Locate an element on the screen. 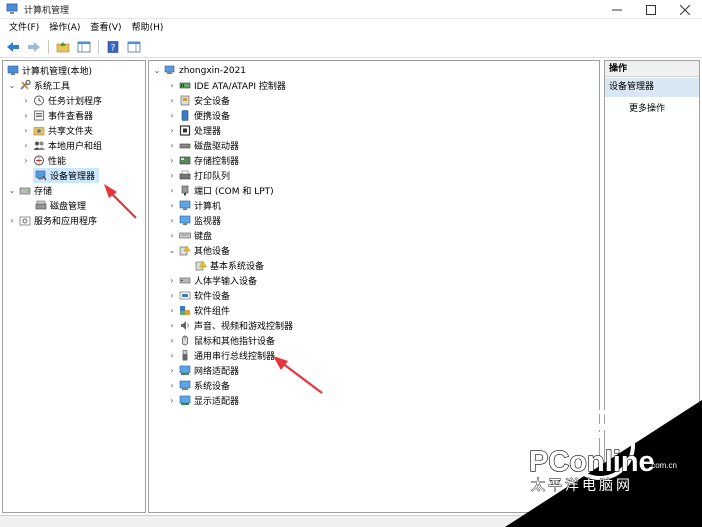 This screenshot has height=527, width=702. console-tree-icon is located at coordinates (84, 47).